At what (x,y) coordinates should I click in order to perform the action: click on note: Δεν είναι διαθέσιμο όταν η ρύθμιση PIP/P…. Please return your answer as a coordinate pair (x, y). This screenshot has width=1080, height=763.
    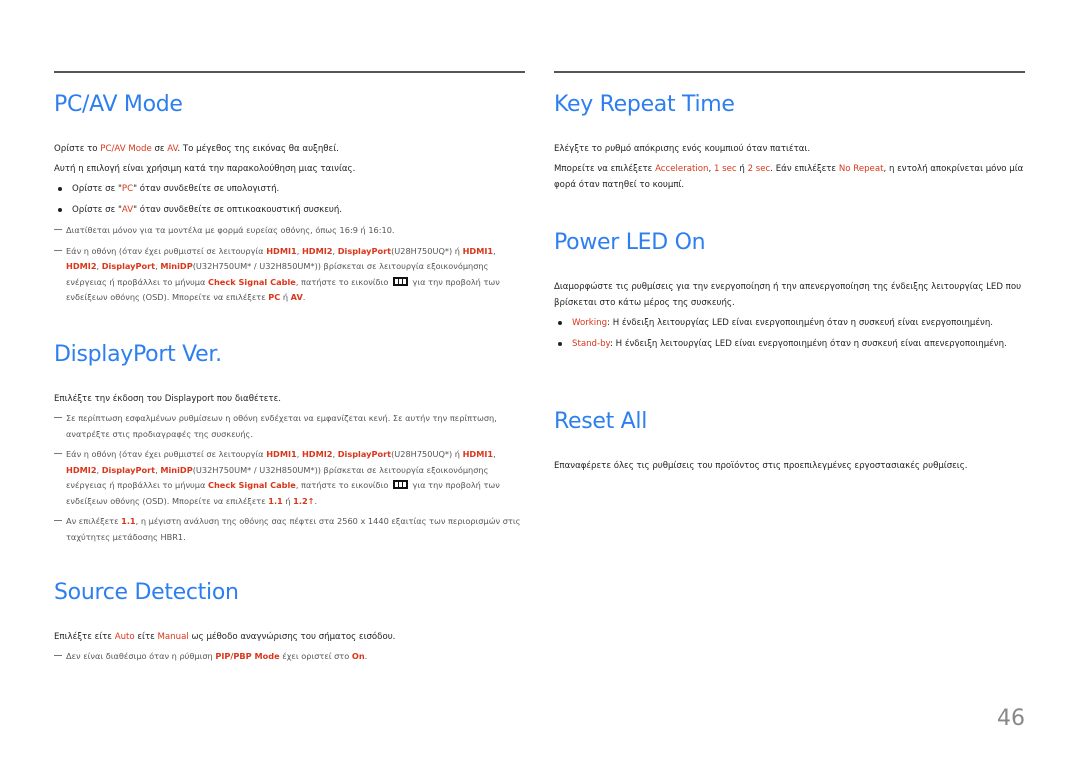
    Looking at the image, I should click on (289, 657).